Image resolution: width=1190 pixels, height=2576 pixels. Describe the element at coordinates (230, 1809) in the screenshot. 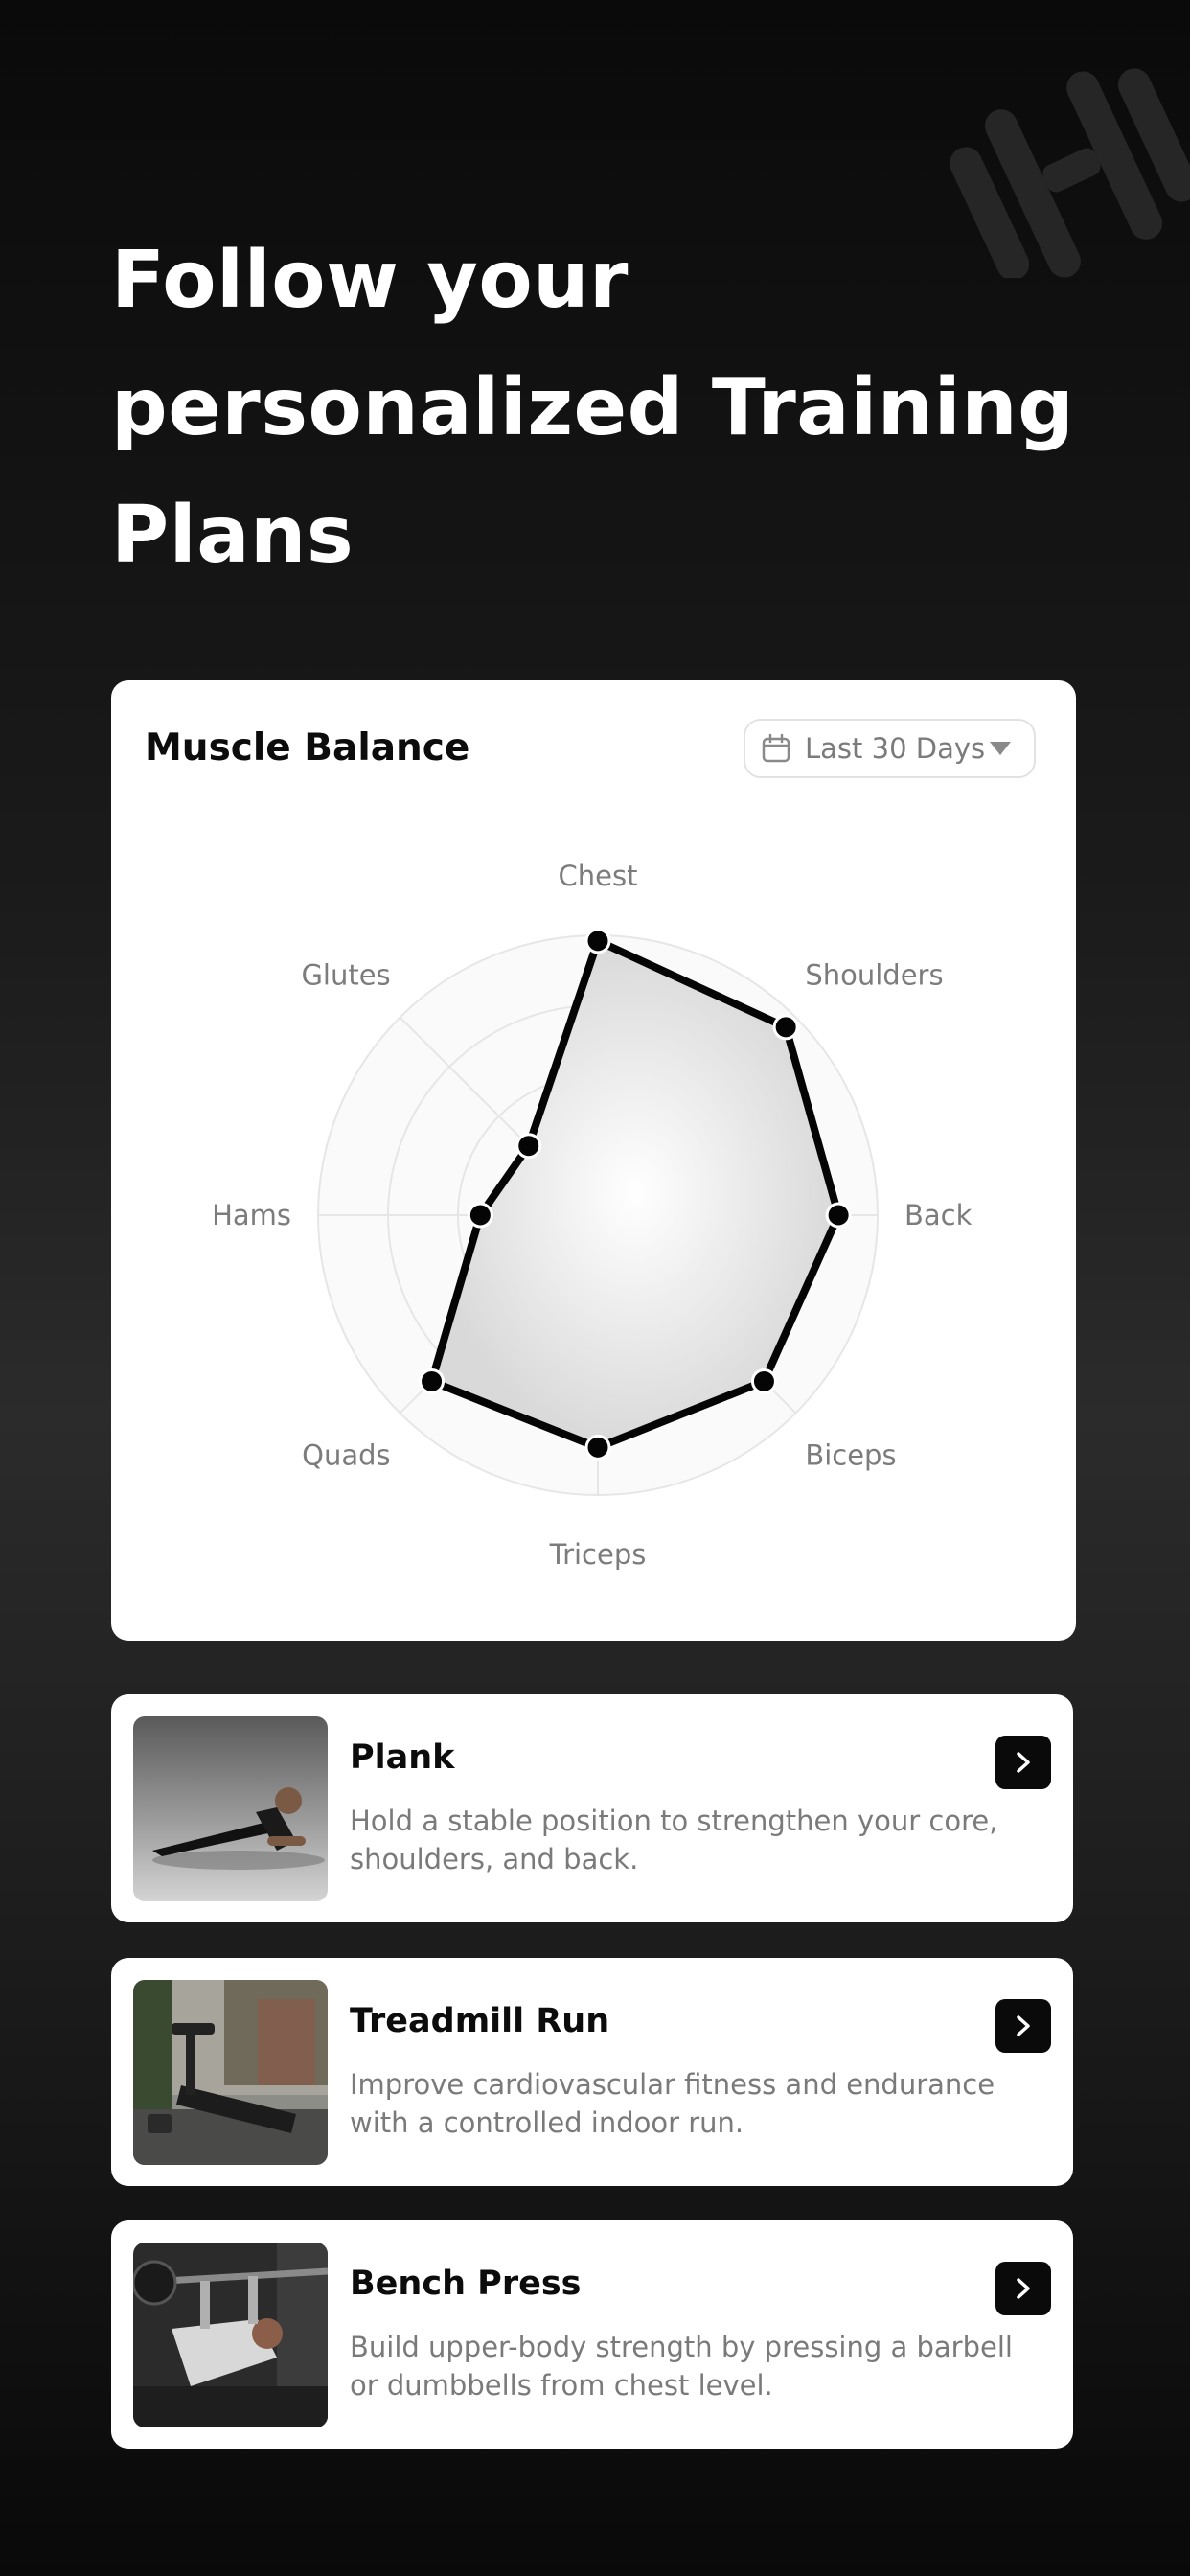

I see `plank-thumbnail` at that location.